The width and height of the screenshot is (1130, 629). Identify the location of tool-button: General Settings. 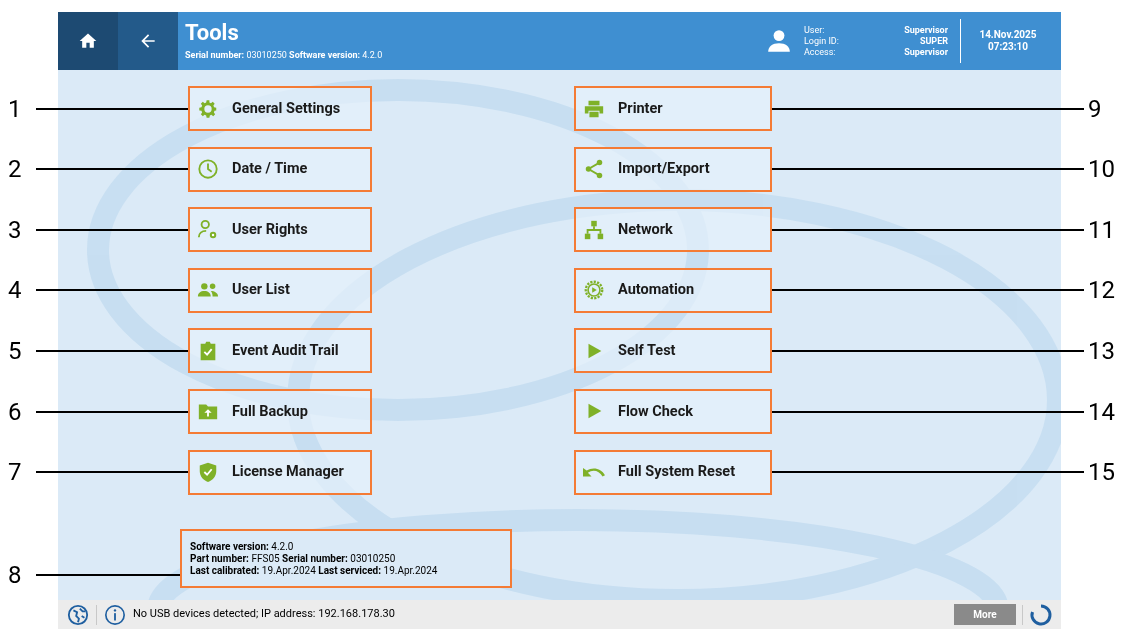
(280, 108).